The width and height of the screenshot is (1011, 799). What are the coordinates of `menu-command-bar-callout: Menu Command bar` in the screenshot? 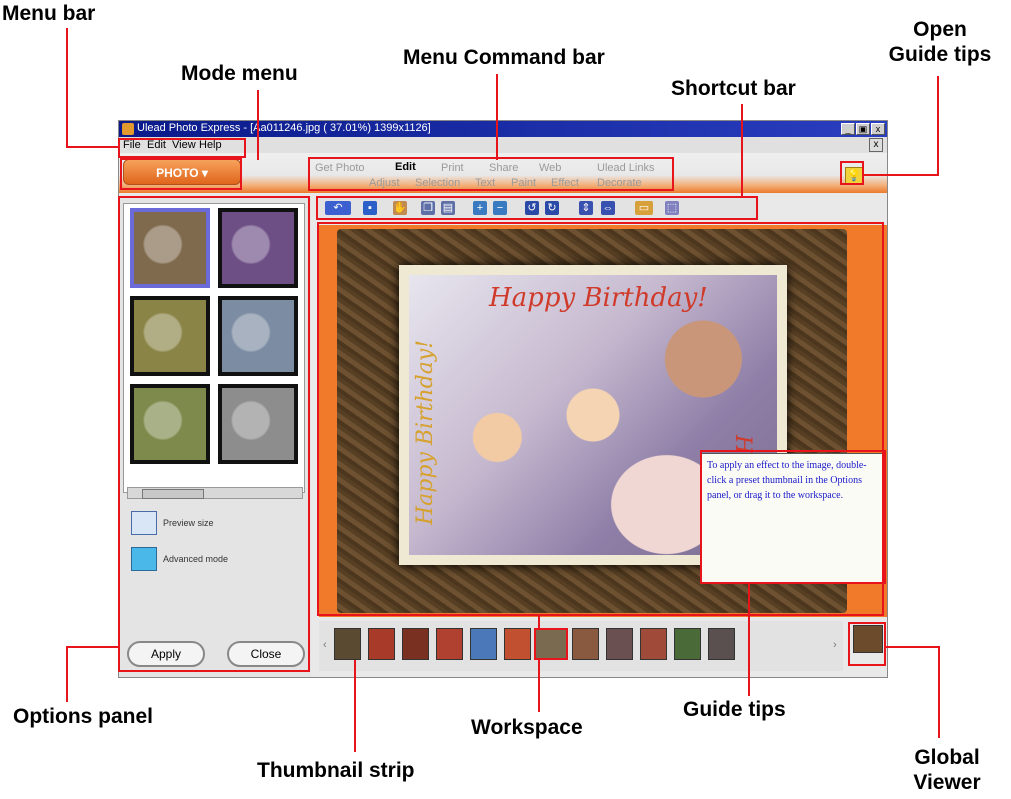 It's located at (504, 57).